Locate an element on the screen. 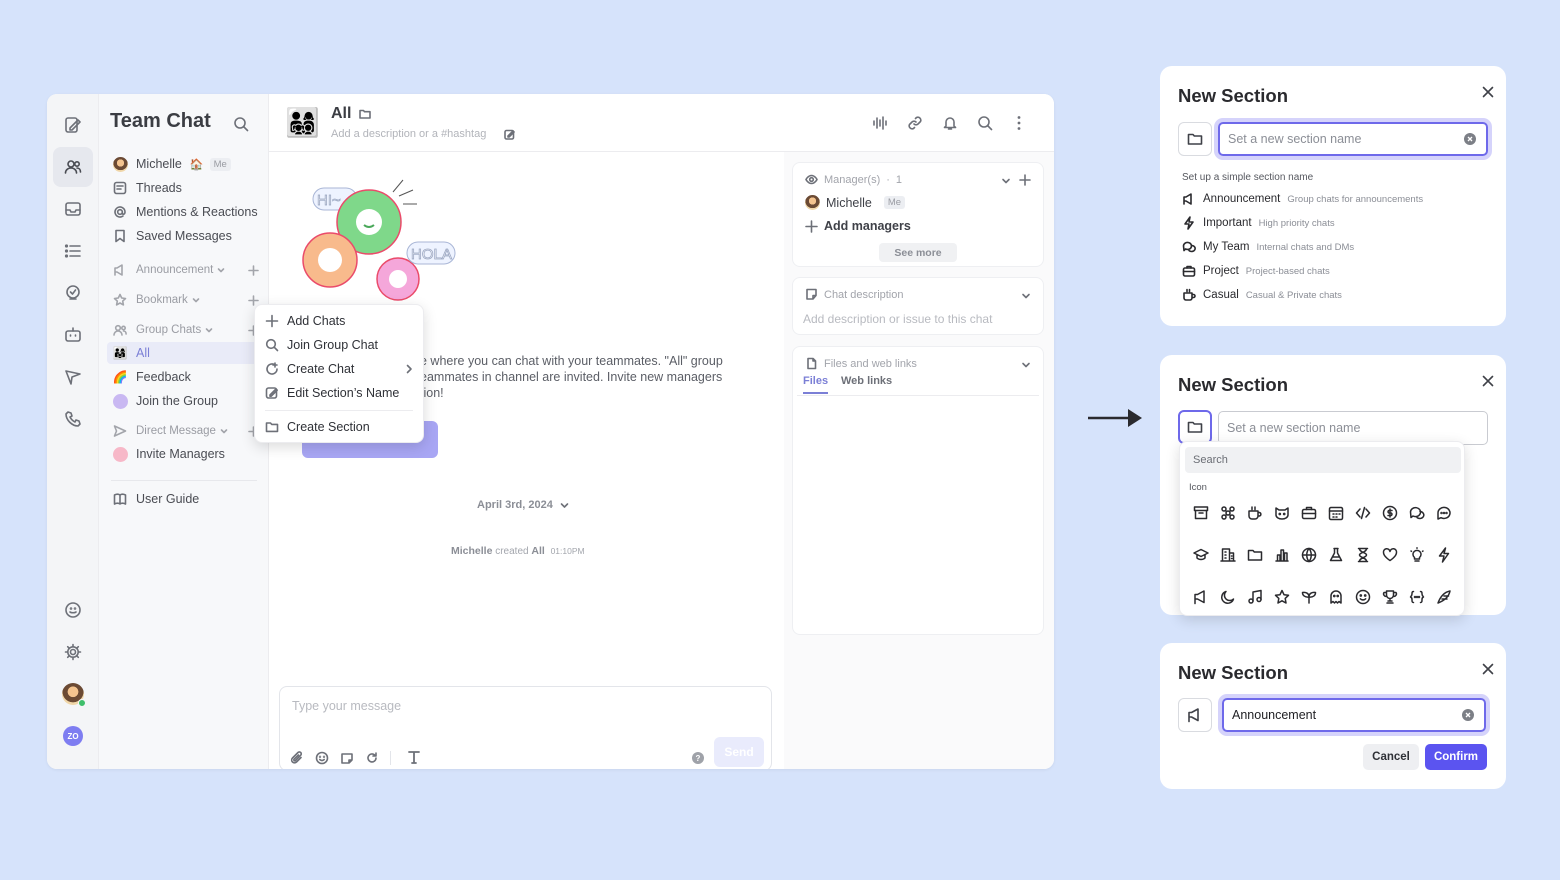  calendar-icon is located at coordinates (1336, 513).